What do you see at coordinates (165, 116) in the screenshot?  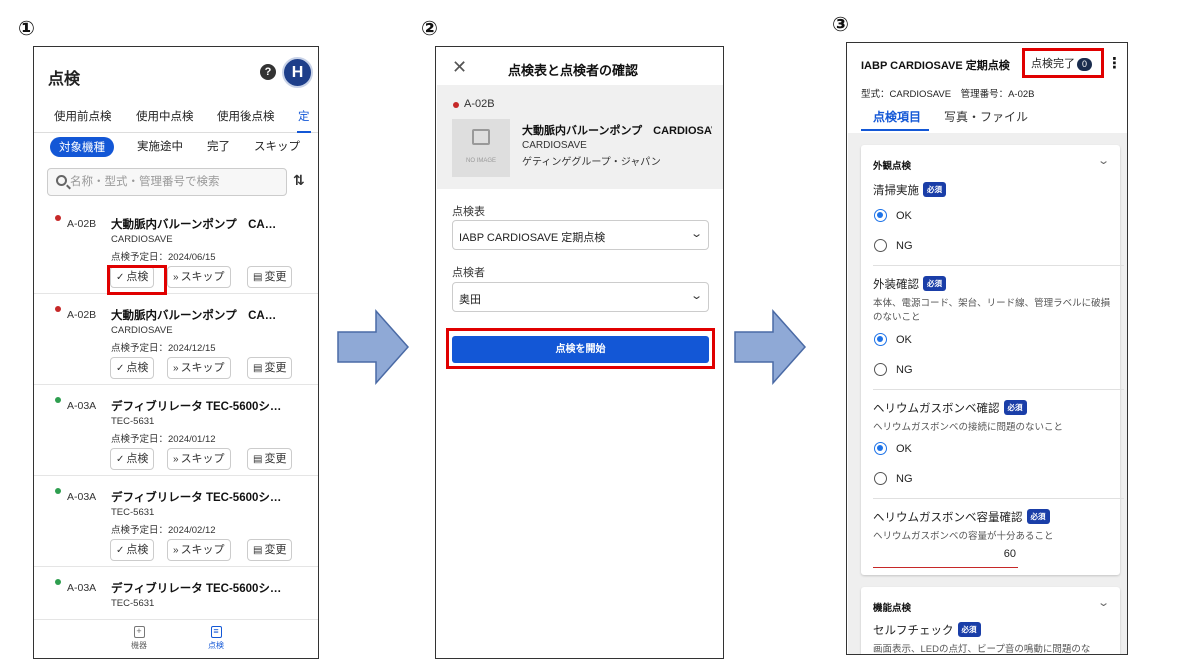 I see `tab-in-use: 使用中点検` at bounding box center [165, 116].